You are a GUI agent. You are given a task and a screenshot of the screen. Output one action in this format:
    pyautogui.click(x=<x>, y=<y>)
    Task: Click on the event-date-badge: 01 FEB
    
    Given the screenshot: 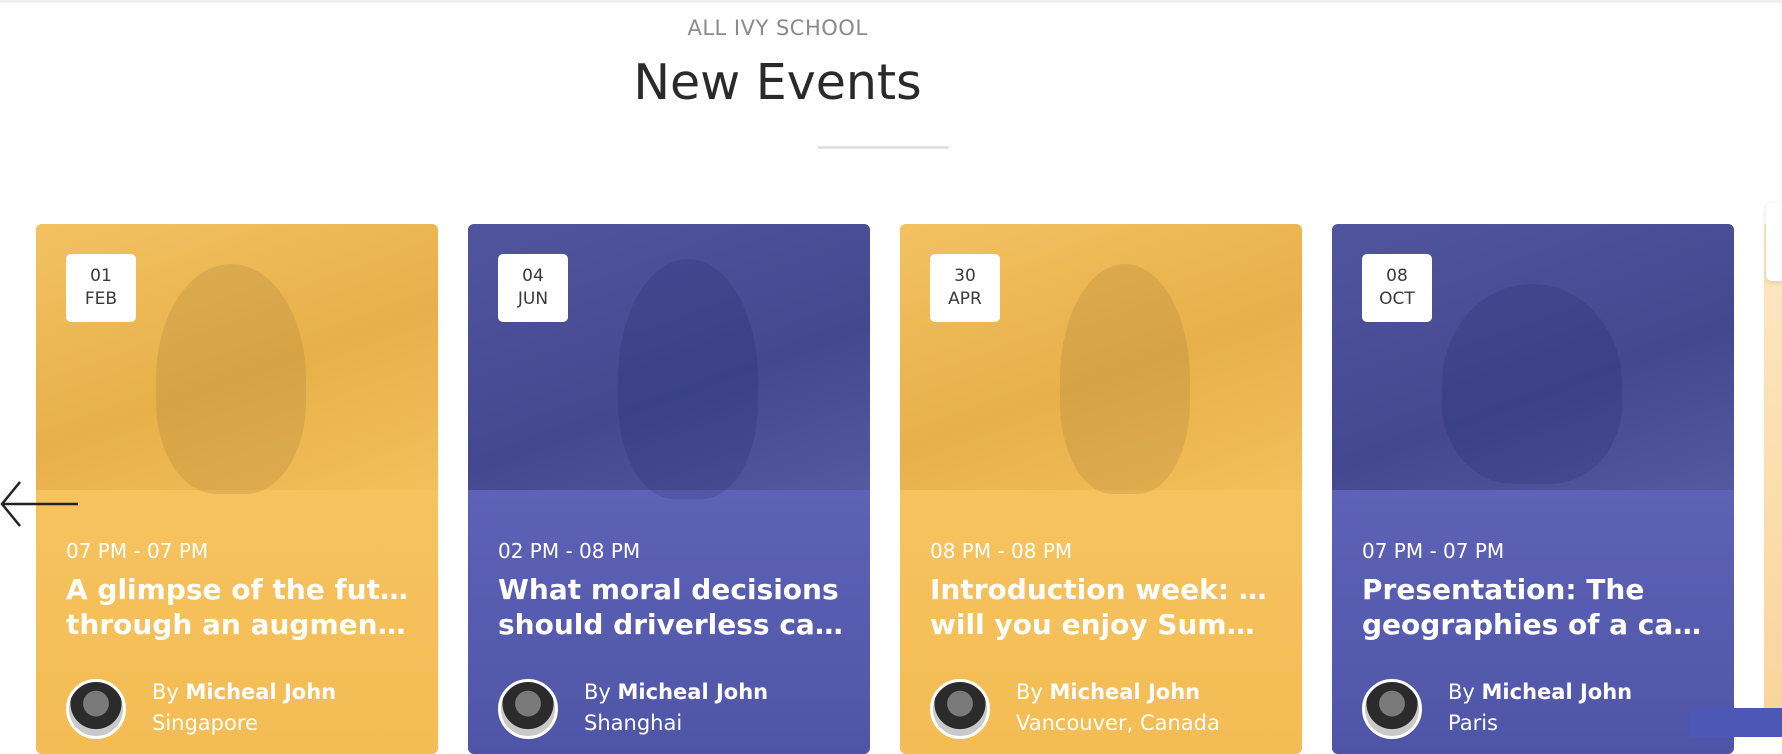 What is the action you would take?
    pyautogui.click(x=101, y=288)
    